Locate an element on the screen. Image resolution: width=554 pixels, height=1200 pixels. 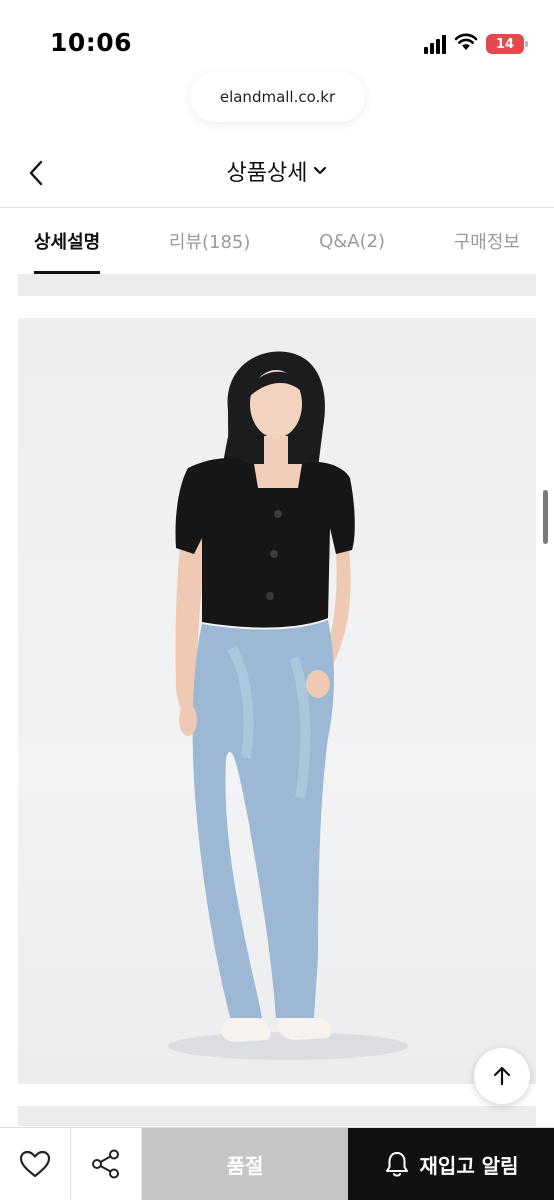
status-bar: 10:06 14 is located at coordinates (277, 33).